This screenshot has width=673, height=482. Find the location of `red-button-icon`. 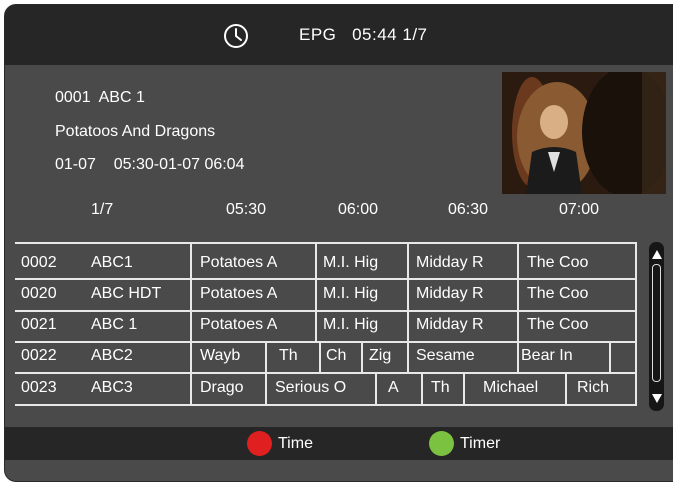

red-button-icon is located at coordinates (259, 443).